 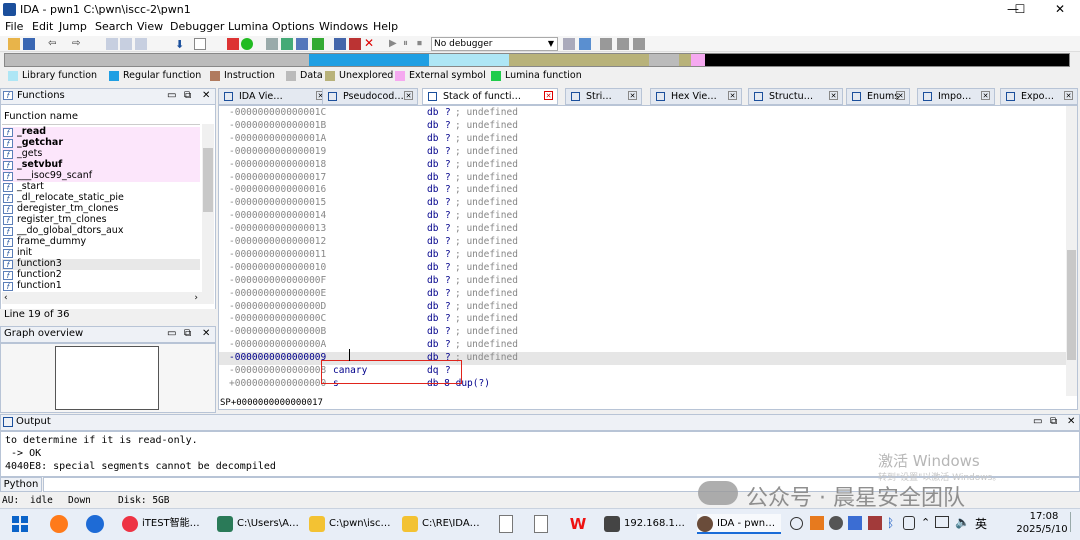 I want to click on stack-row: -000000000000001C db? ; undefined, so click(x=648, y=113).